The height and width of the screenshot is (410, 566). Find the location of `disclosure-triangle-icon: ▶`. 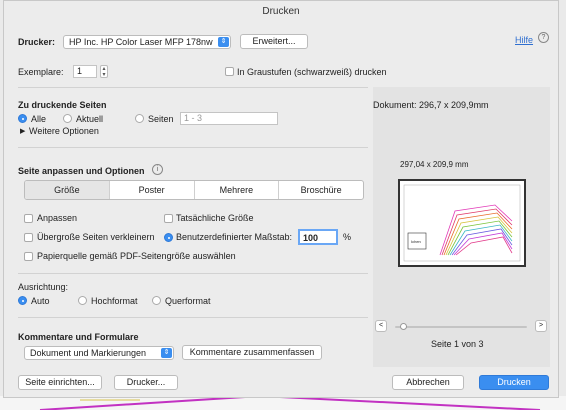

disclosure-triangle-icon: ▶ is located at coordinates (22, 131).